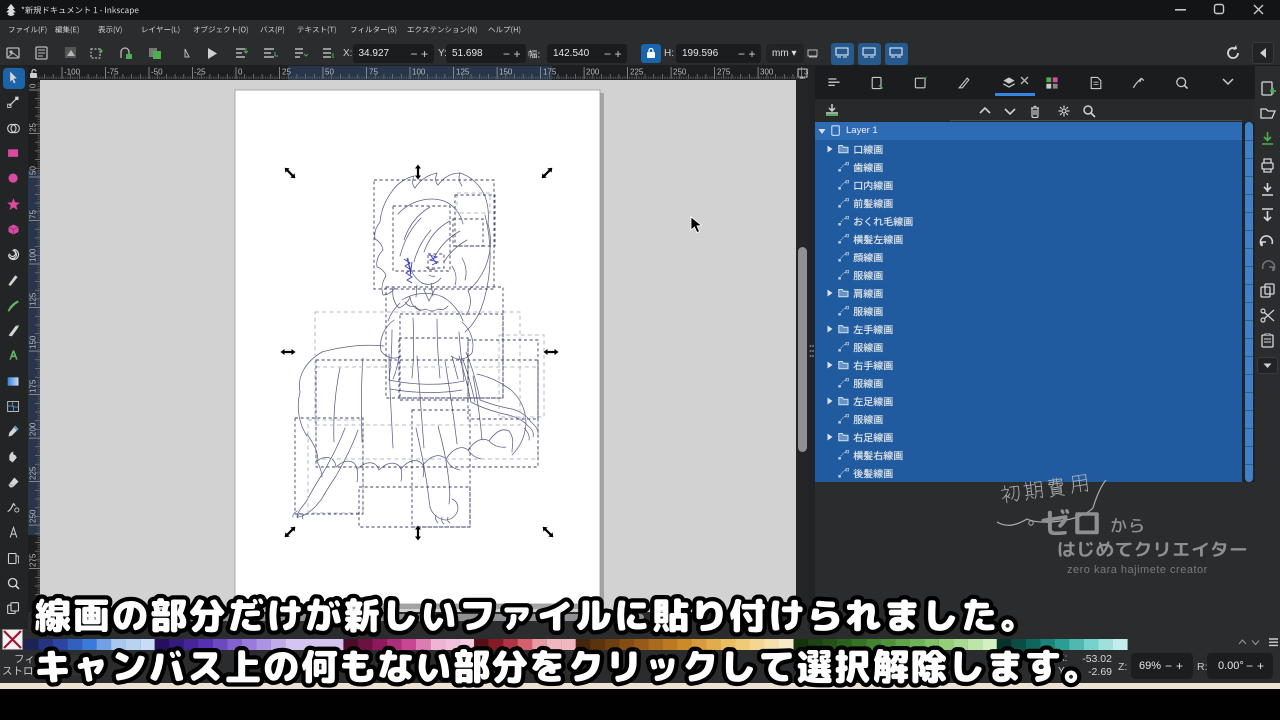 The height and width of the screenshot is (720, 1280). What do you see at coordinates (200, 72) in the screenshot?
I see `svg-text: -25` at bounding box center [200, 72].